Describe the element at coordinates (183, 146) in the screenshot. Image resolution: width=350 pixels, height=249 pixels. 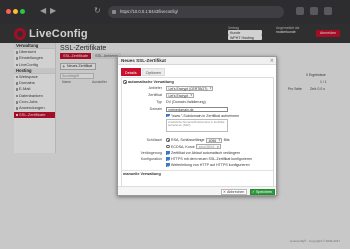
I see `ecdsa-label: ECDSA, Kurve` at that location.